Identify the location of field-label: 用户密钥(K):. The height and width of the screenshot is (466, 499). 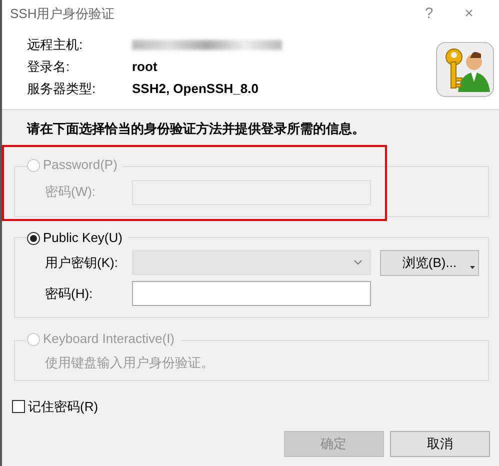
(82, 263).